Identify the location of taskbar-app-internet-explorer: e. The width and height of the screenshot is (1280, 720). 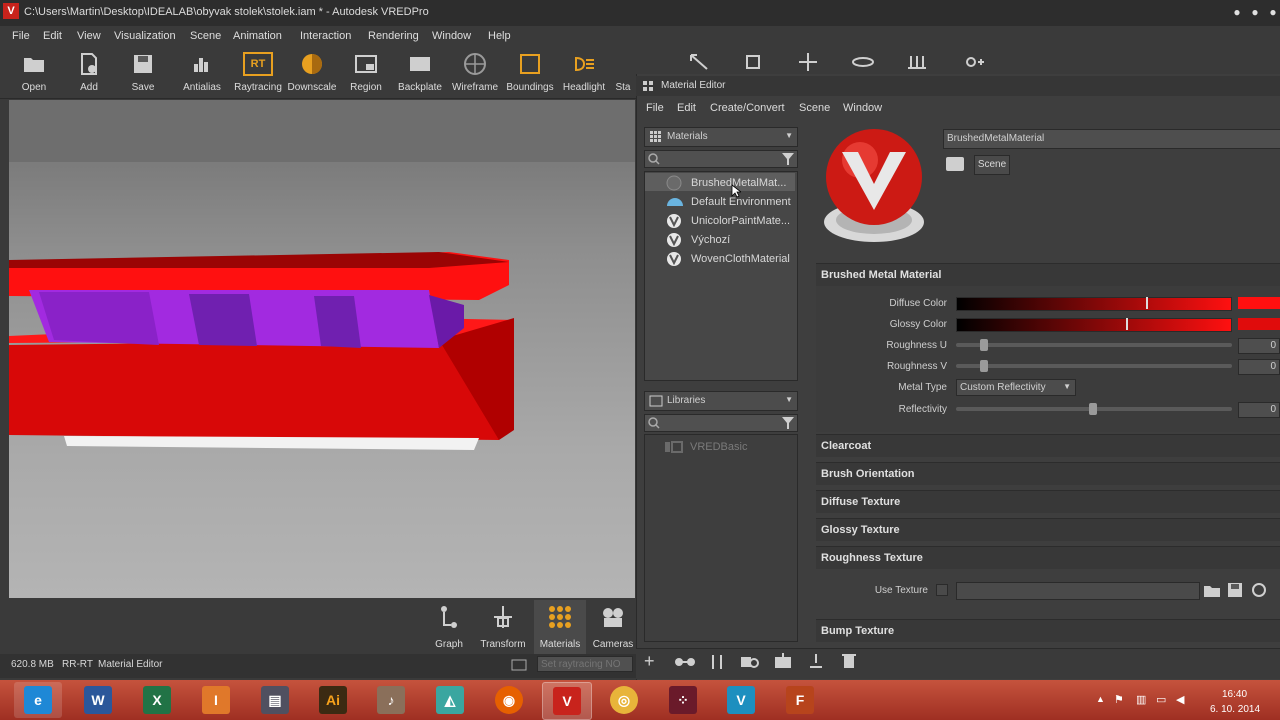
(38, 700).